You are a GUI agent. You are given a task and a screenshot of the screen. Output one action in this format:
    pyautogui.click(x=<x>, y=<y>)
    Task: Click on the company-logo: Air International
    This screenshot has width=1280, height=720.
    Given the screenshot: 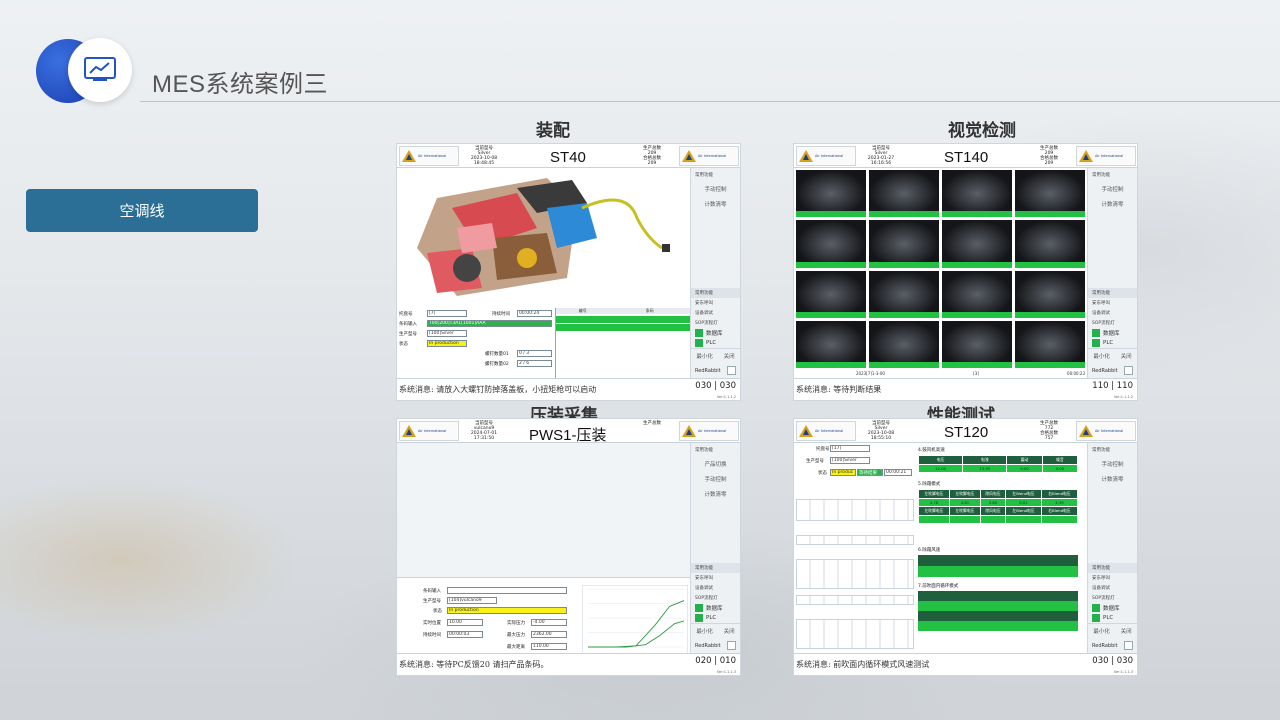 What is the action you would take?
    pyautogui.click(x=429, y=156)
    